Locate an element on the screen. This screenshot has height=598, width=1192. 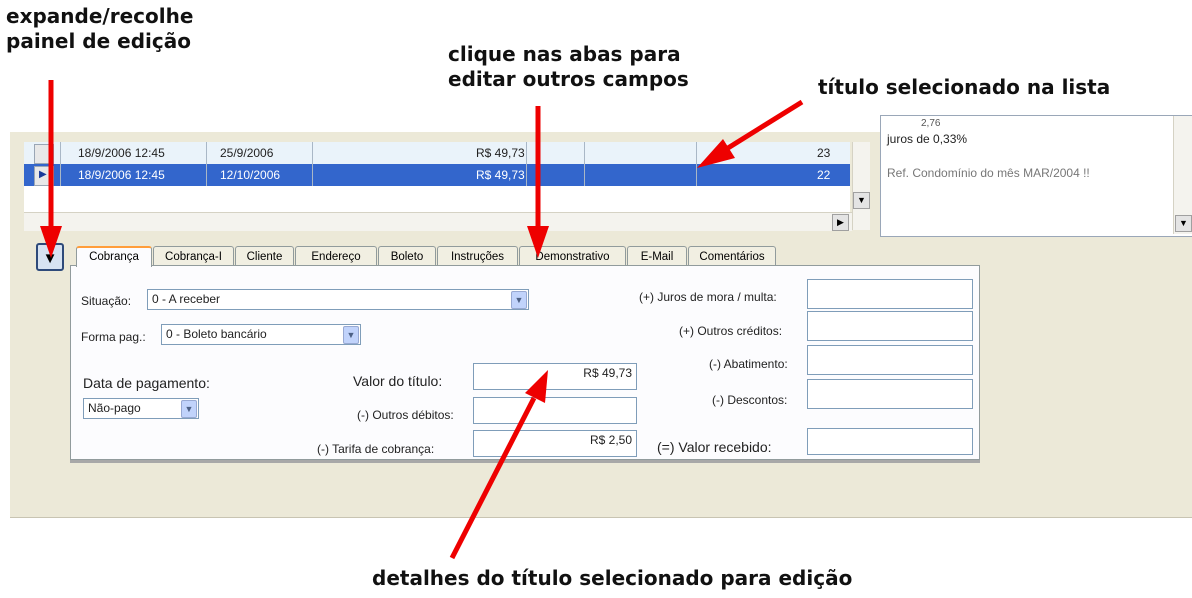
tab-cobranca: Cobrança is located at coordinates (114, 256).